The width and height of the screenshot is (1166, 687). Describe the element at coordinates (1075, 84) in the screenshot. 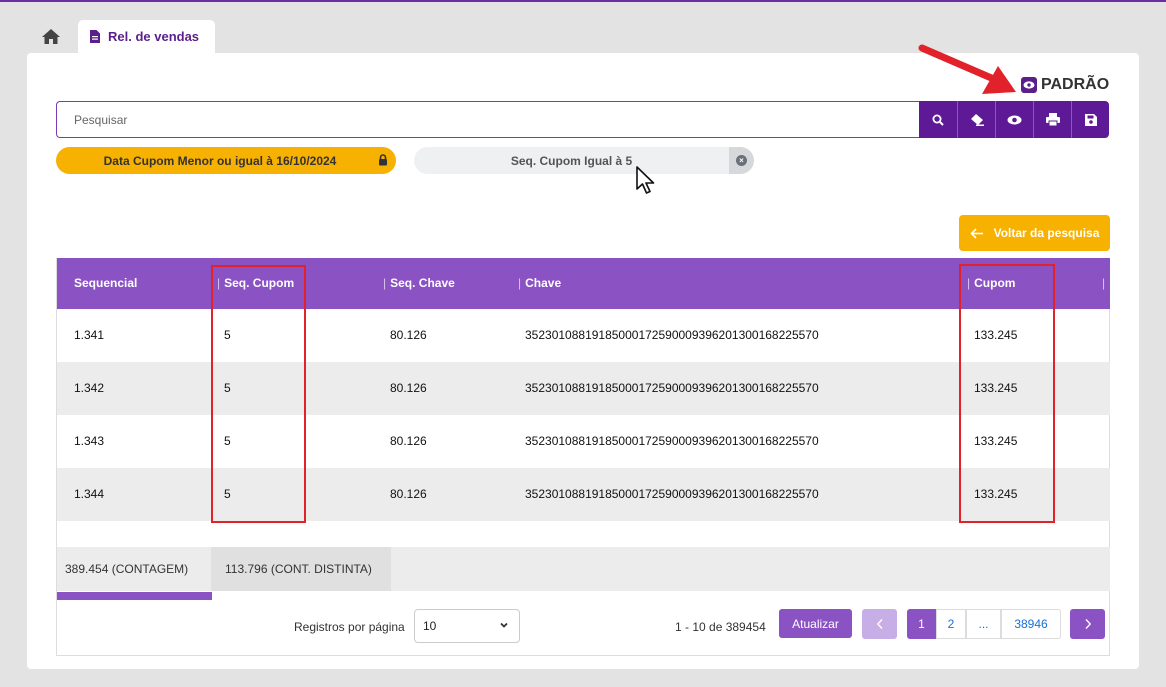

I see `view-label: PADRÃO` at that location.